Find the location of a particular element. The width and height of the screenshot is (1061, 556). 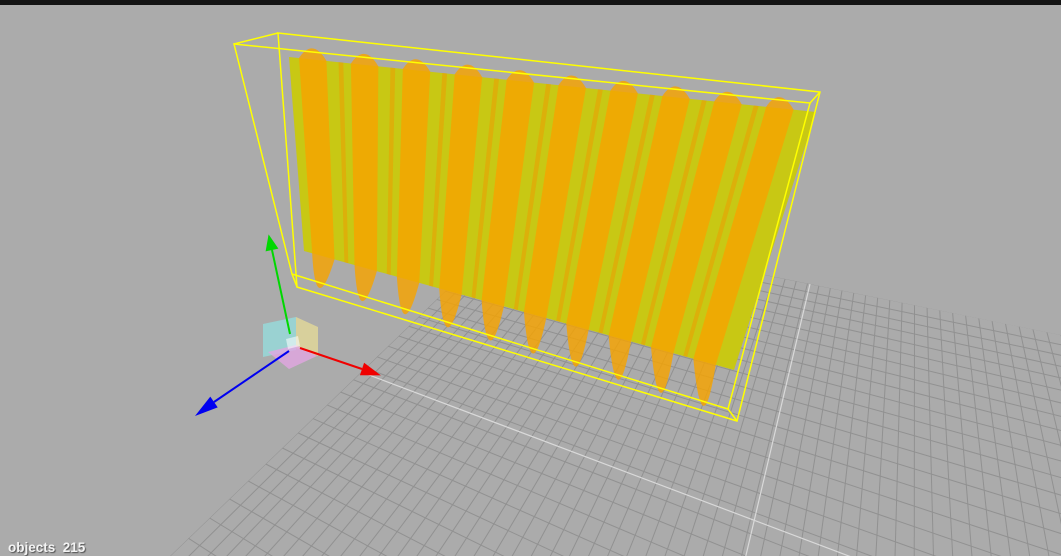

cylinder-peg is located at coordinates (364, 177).